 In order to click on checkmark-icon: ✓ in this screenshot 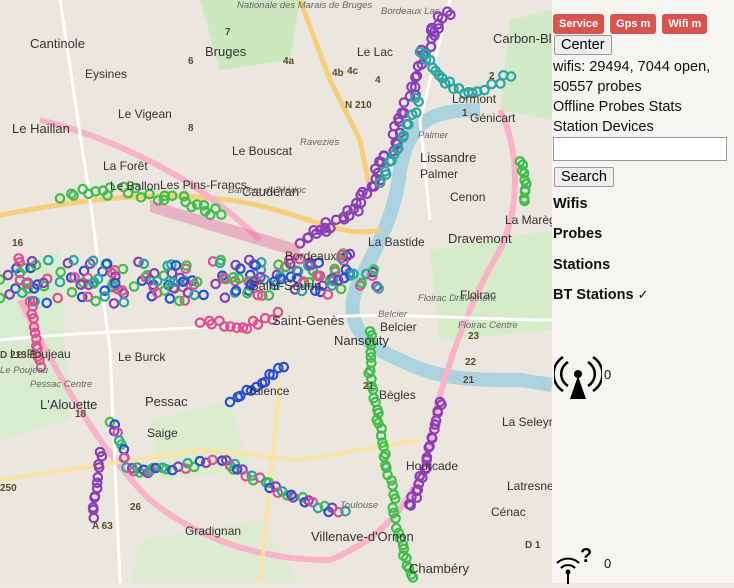, I will do `click(643, 294)`.